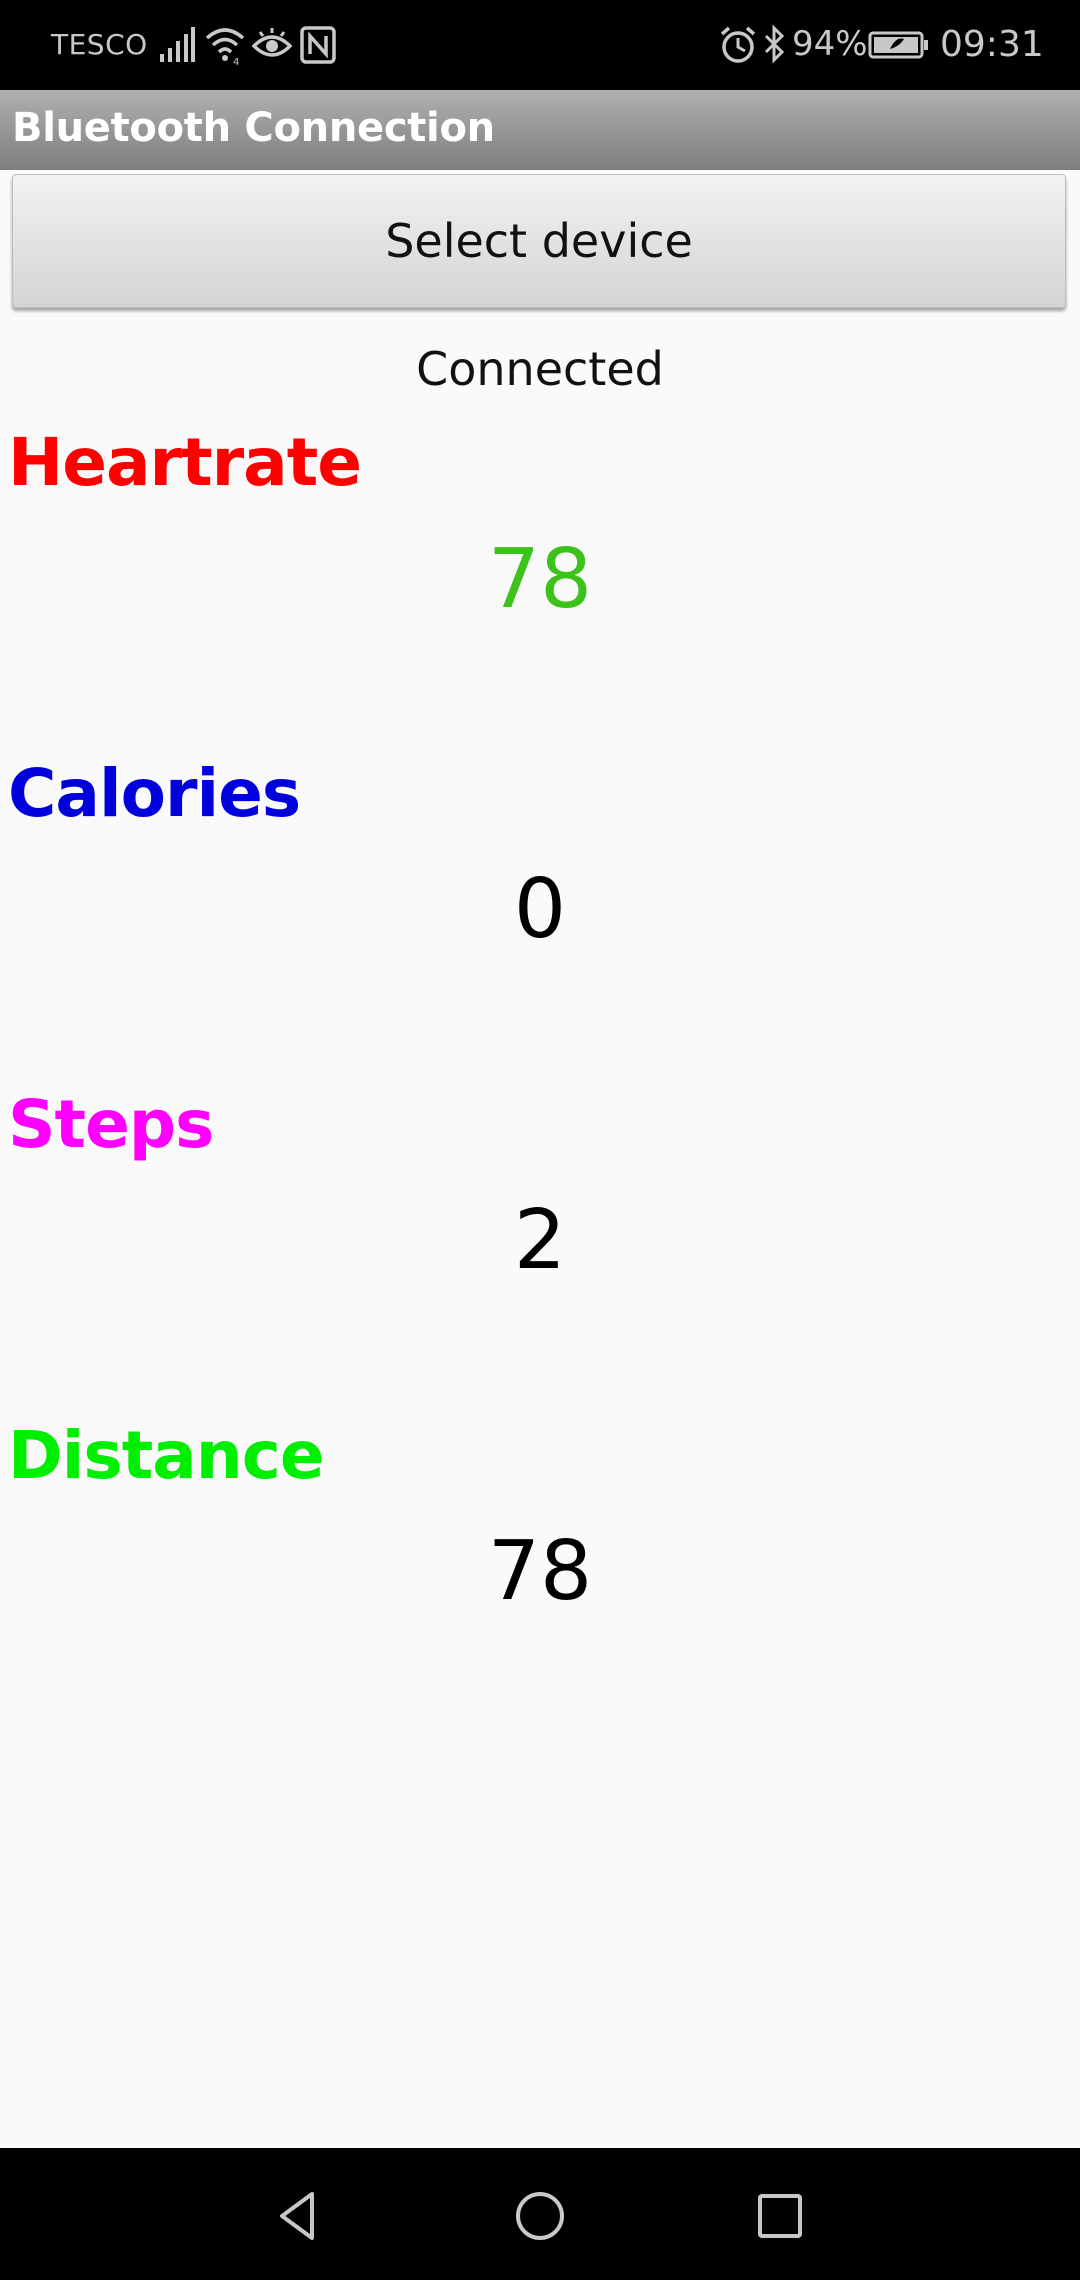 The height and width of the screenshot is (2280, 1080). I want to click on steps-label: Steps, so click(111, 1124).